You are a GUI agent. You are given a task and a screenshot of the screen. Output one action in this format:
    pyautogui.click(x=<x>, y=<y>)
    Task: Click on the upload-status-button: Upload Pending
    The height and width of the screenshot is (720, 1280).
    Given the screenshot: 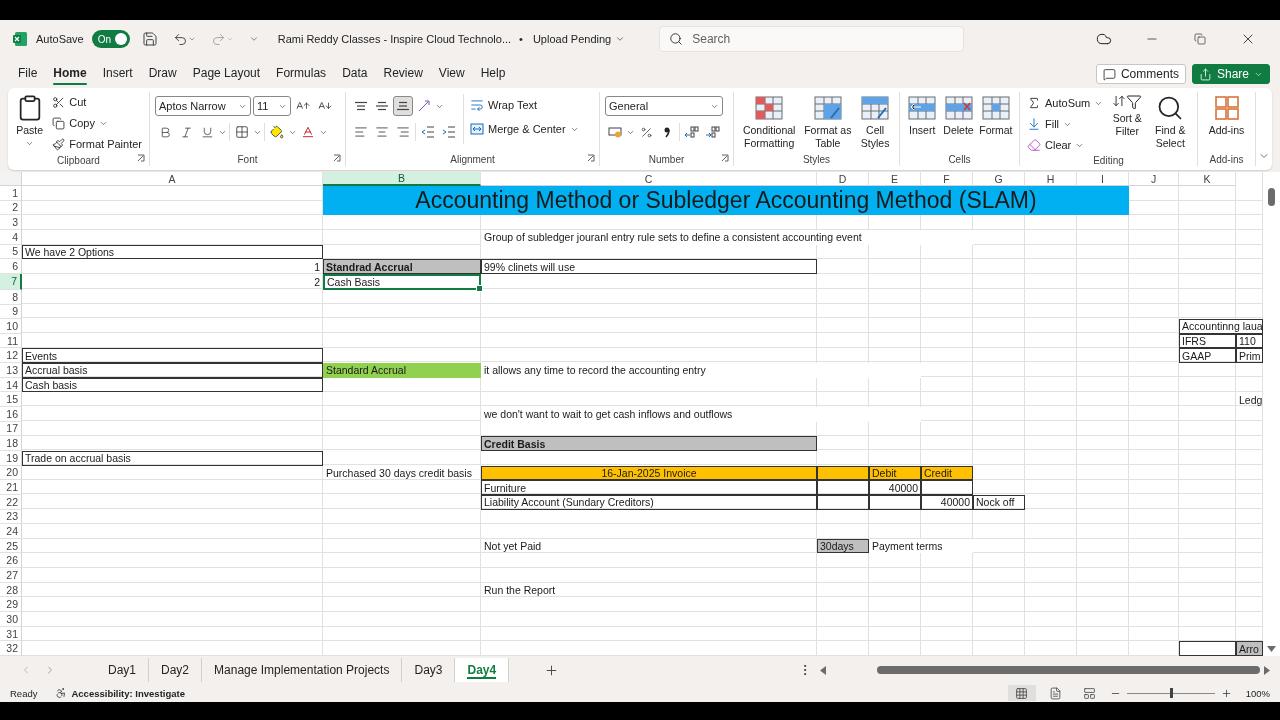 What is the action you would take?
    pyautogui.click(x=579, y=39)
    